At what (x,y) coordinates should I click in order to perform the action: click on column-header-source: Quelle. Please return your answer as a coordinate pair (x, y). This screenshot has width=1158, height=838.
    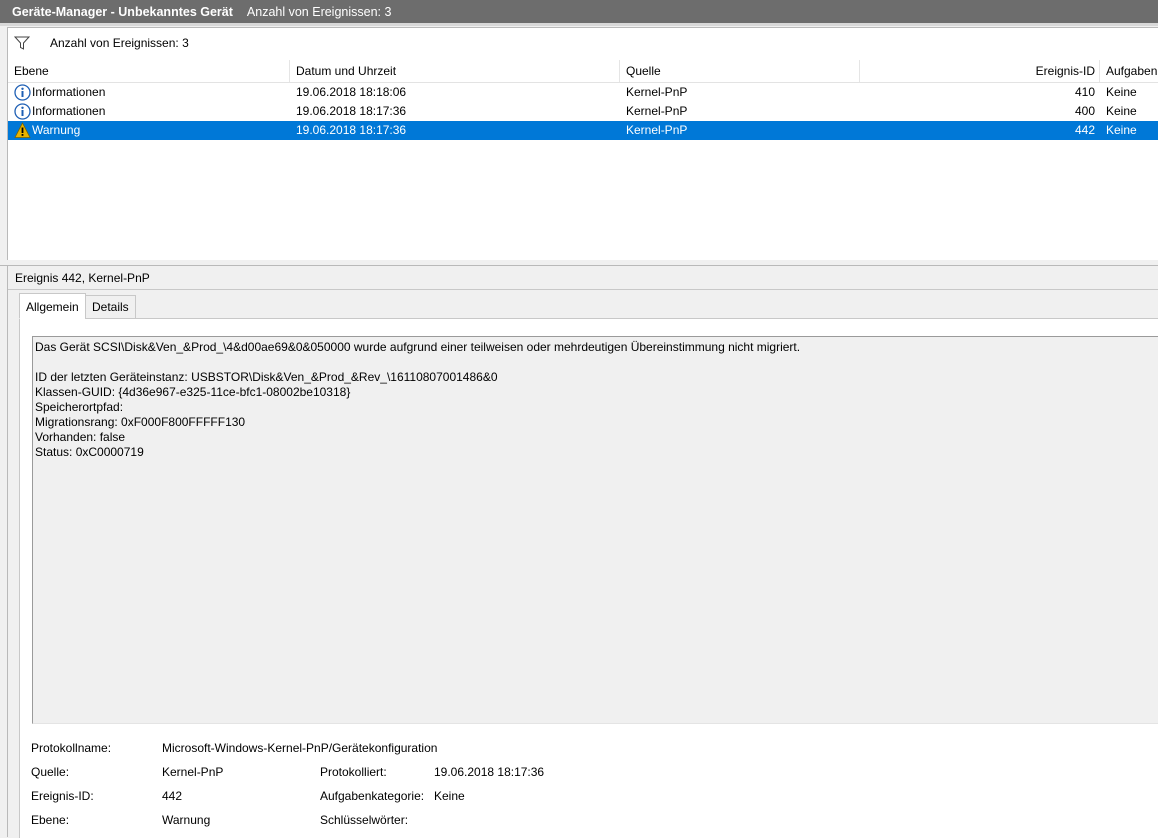
    Looking at the image, I should click on (740, 71).